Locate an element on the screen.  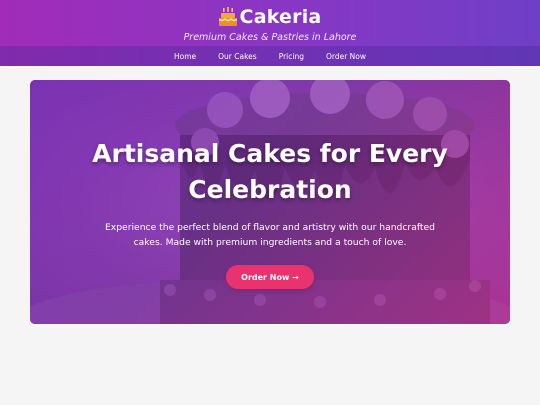
tagline: Premium Cakes & Pastries in Lahore is located at coordinates (270, 37).